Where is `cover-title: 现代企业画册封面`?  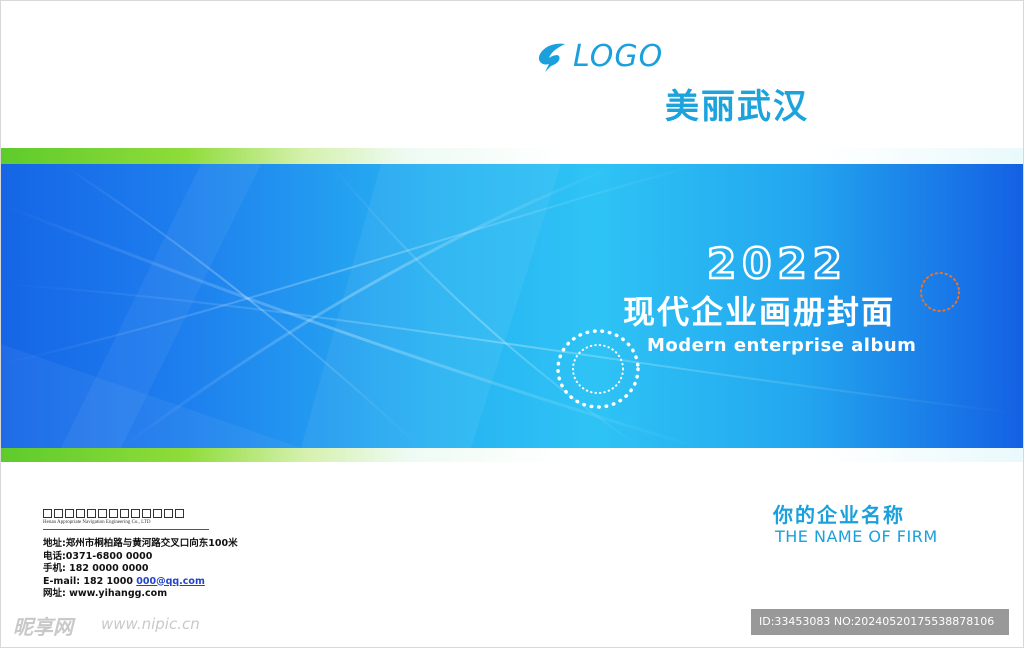 cover-title: 现代企业画册封面 is located at coordinates (759, 312).